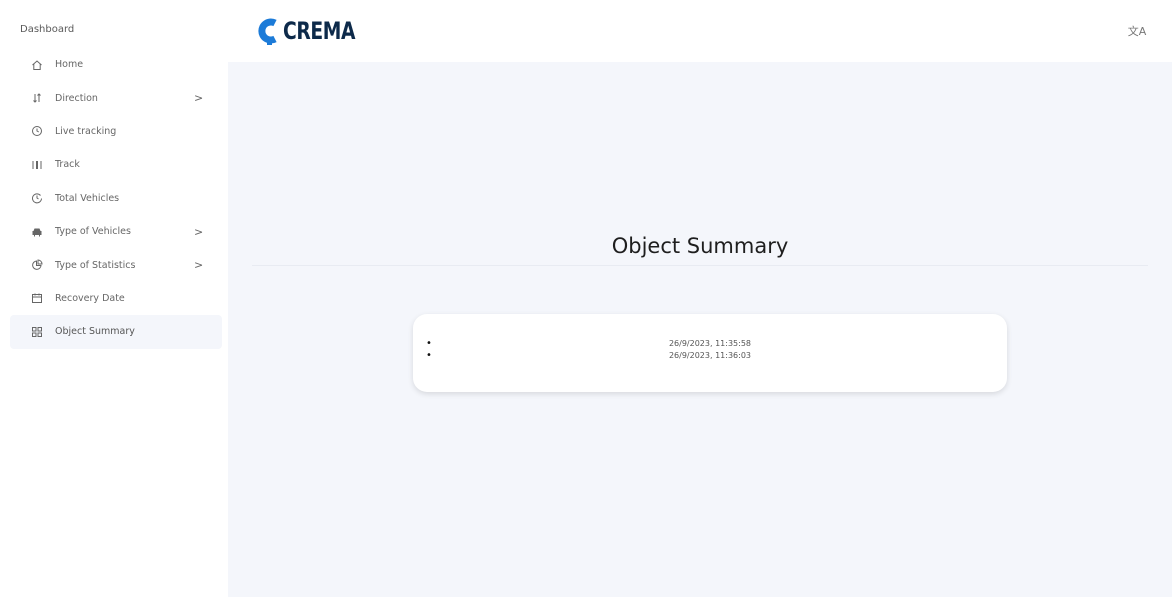 The image size is (1172, 597). What do you see at coordinates (116, 64) in the screenshot?
I see `sidebar-item-home: Home` at bounding box center [116, 64].